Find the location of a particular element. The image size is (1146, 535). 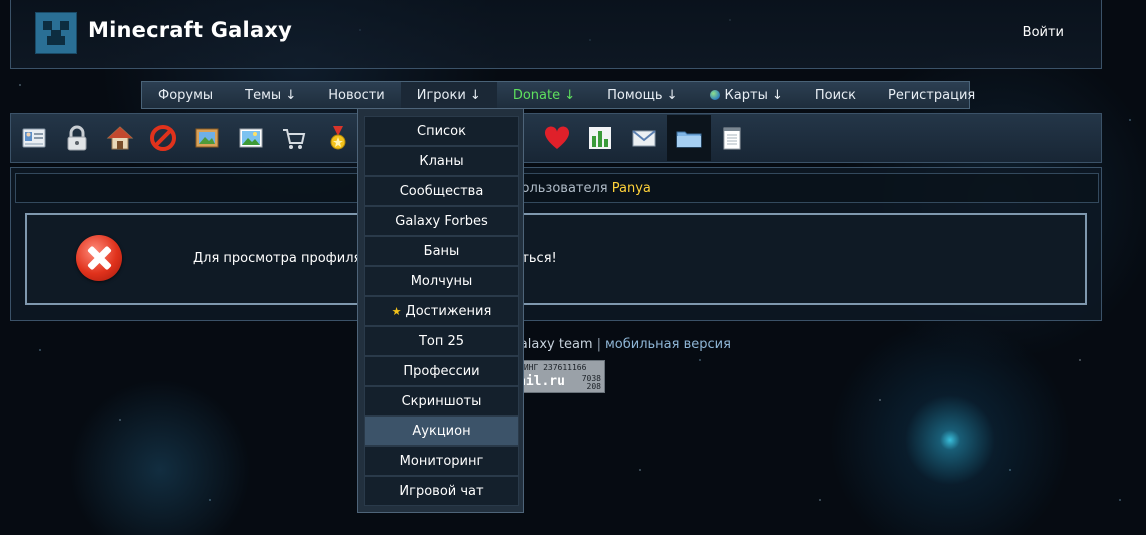

menu-item-screenshots: Скриншоты is located at coordinates (441, 401).